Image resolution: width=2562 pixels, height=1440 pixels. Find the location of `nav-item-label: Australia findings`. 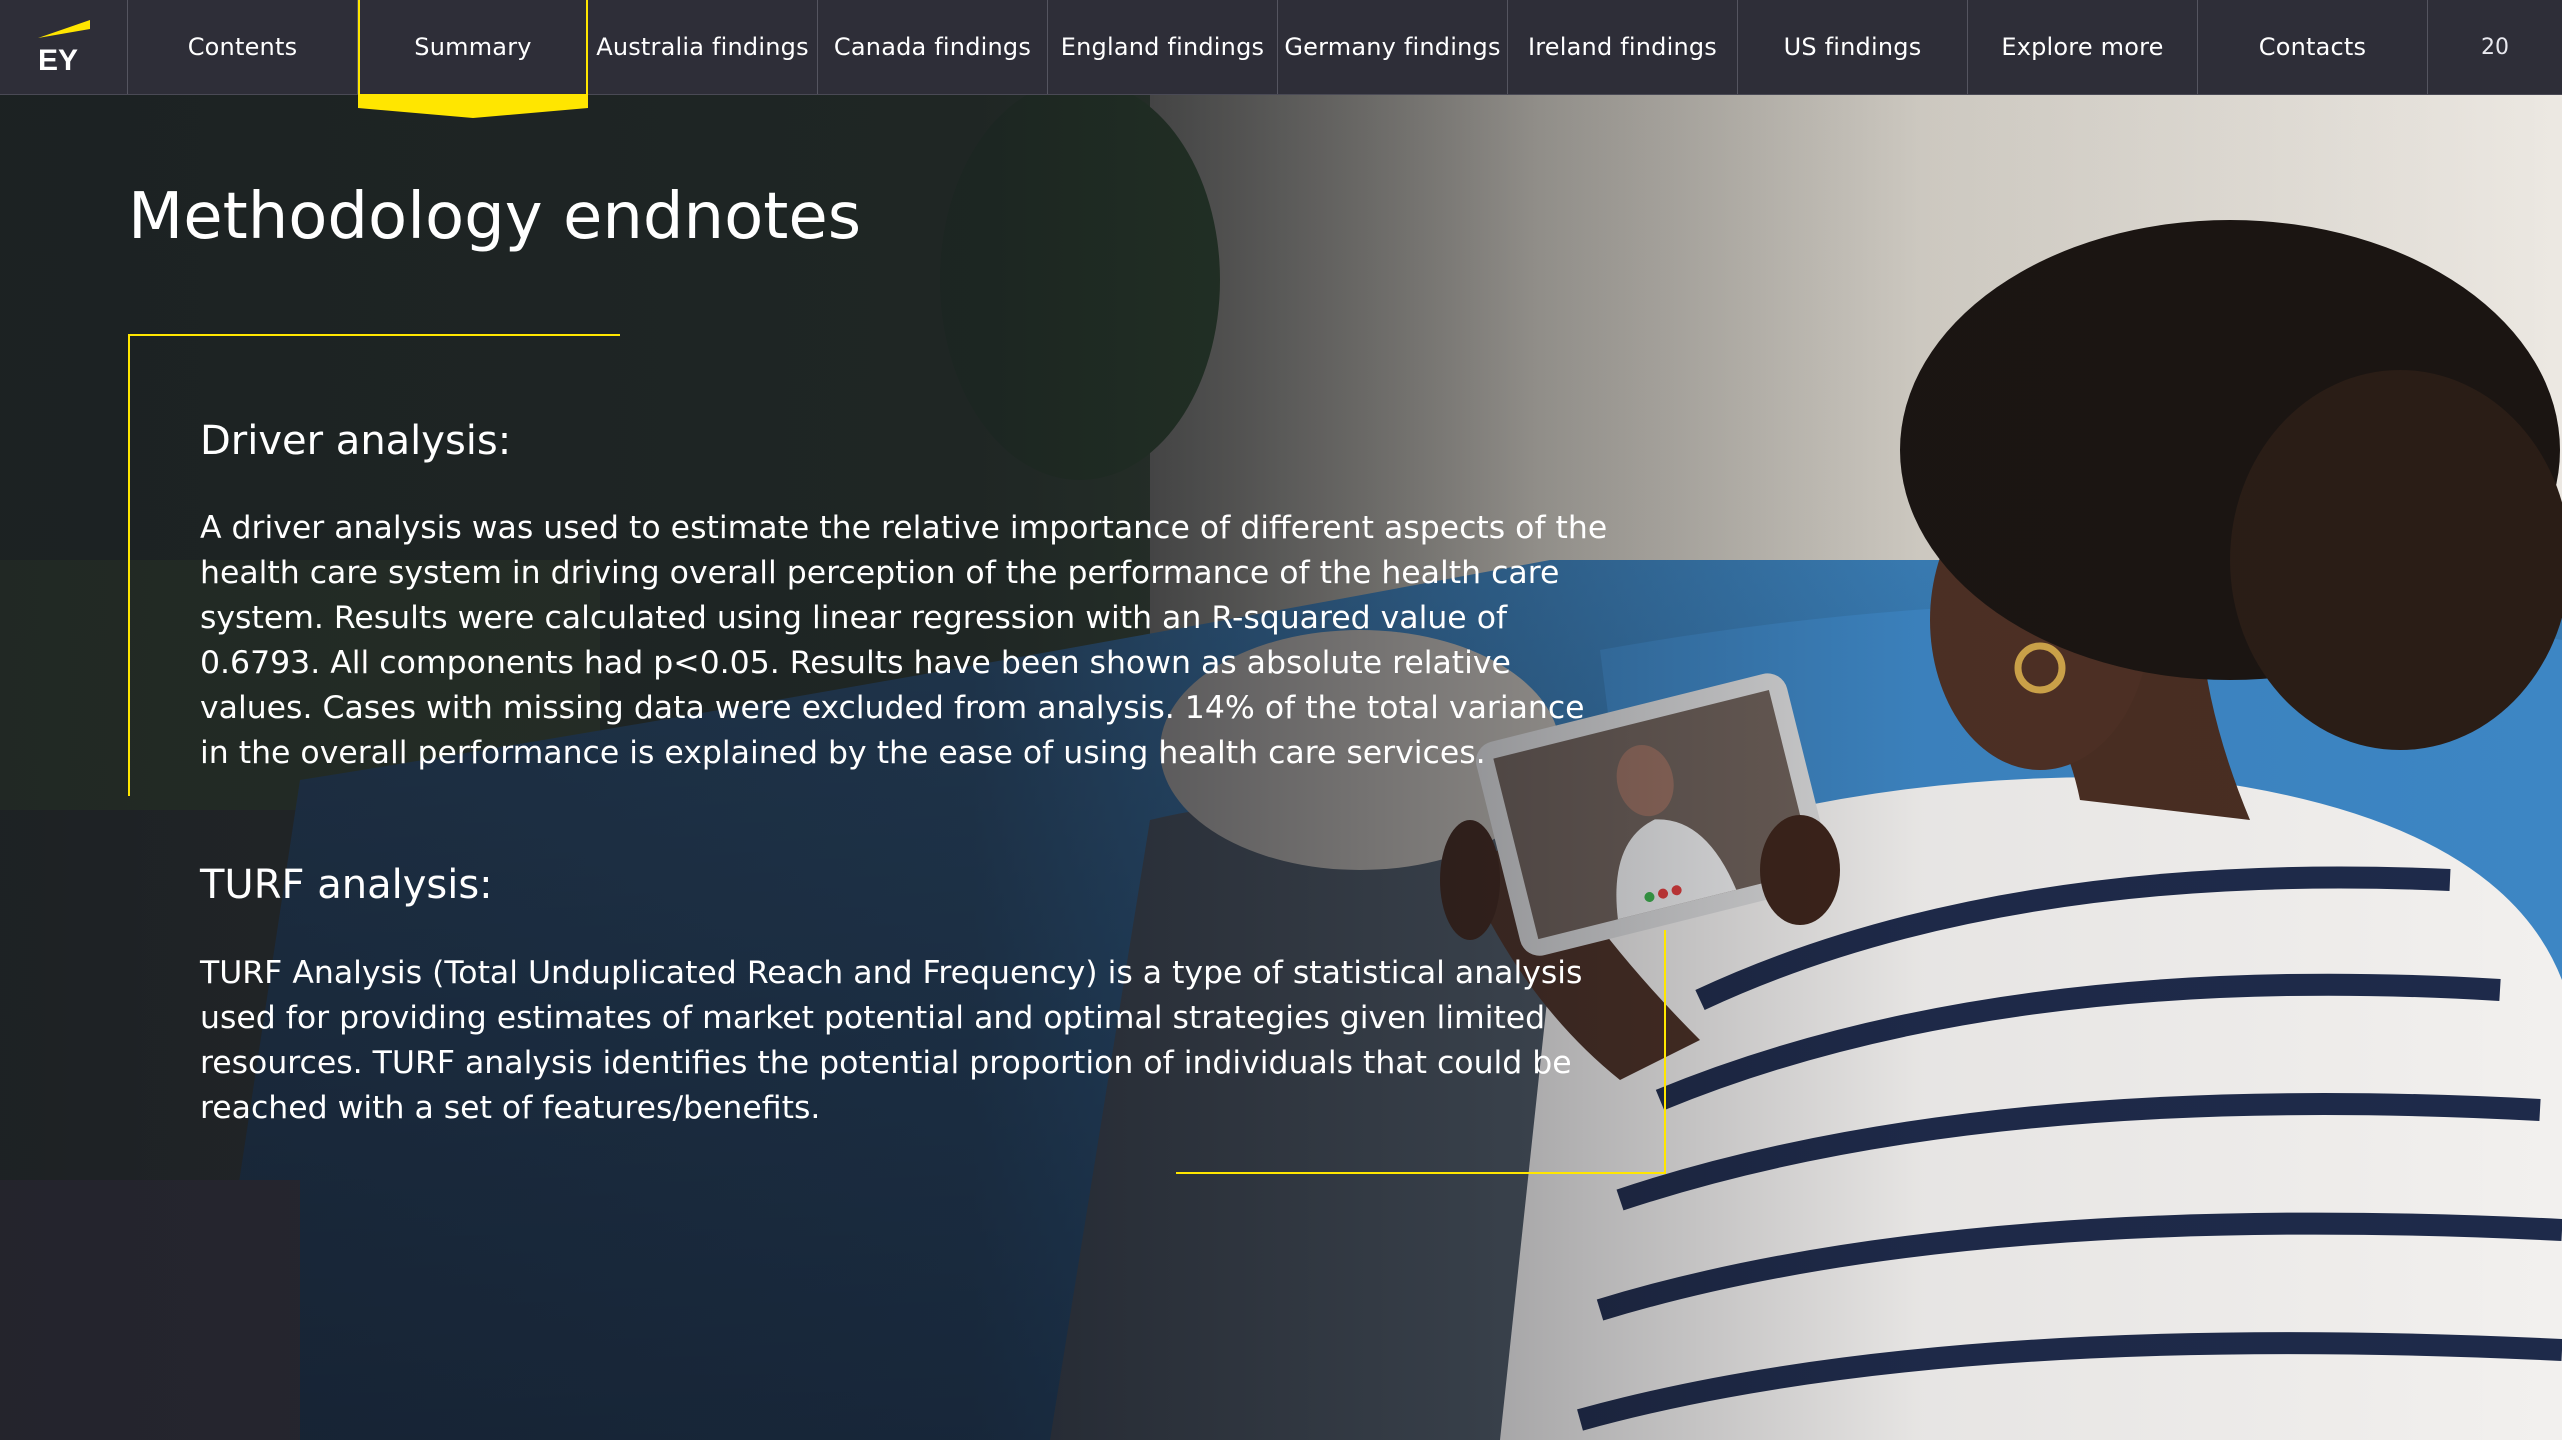

nav-item-label: Australia findings is located at coordinates (702, 47).